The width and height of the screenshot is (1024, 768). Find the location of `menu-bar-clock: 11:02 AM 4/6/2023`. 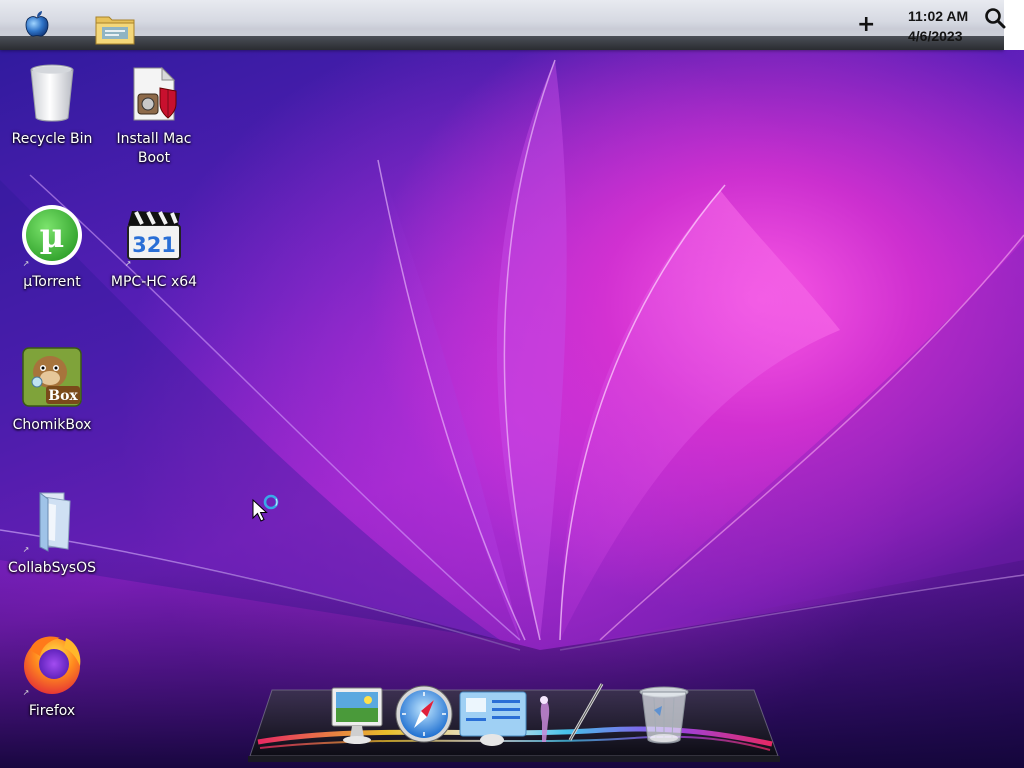

menu-bar-clock: 11:02 AM 4/6/2023 is located at coordinates (947, 26).